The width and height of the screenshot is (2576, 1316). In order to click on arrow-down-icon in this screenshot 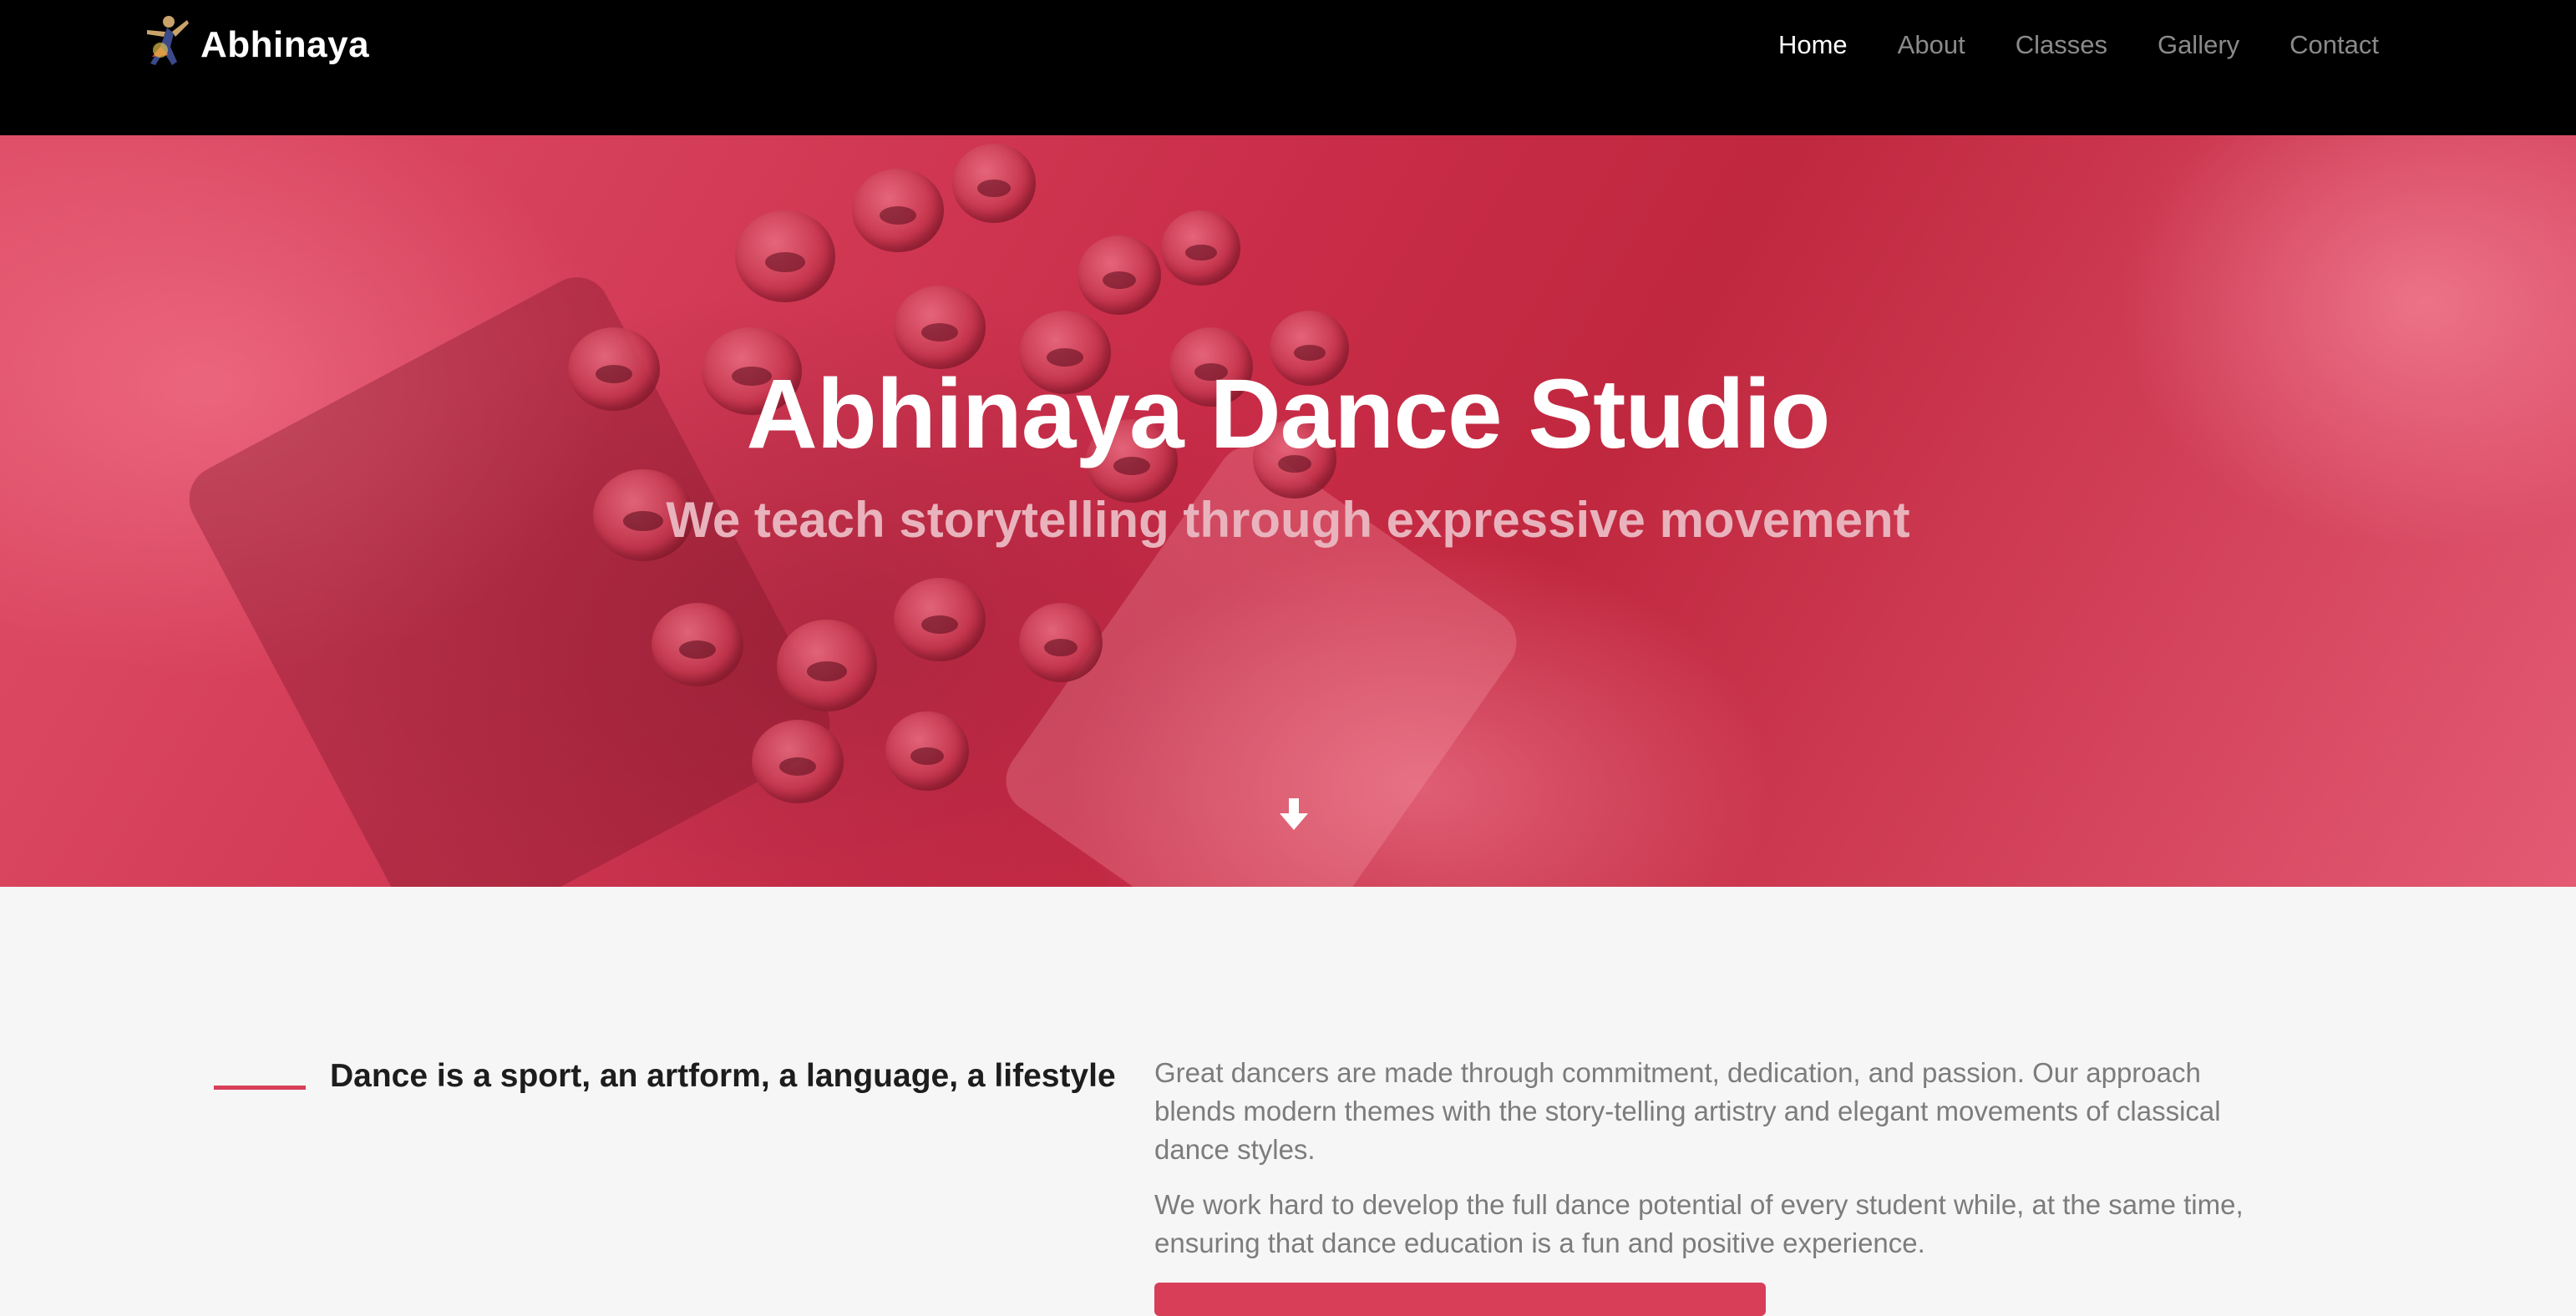, I will do `click(1294, 814)`.